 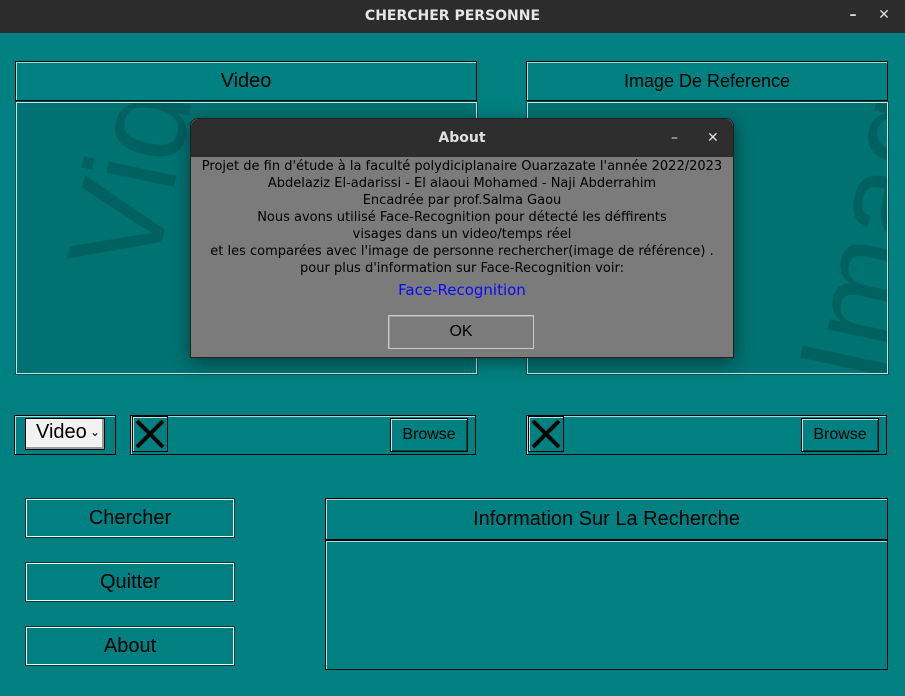 I want to click on ok-button: OK, so click(x=461, y=332).